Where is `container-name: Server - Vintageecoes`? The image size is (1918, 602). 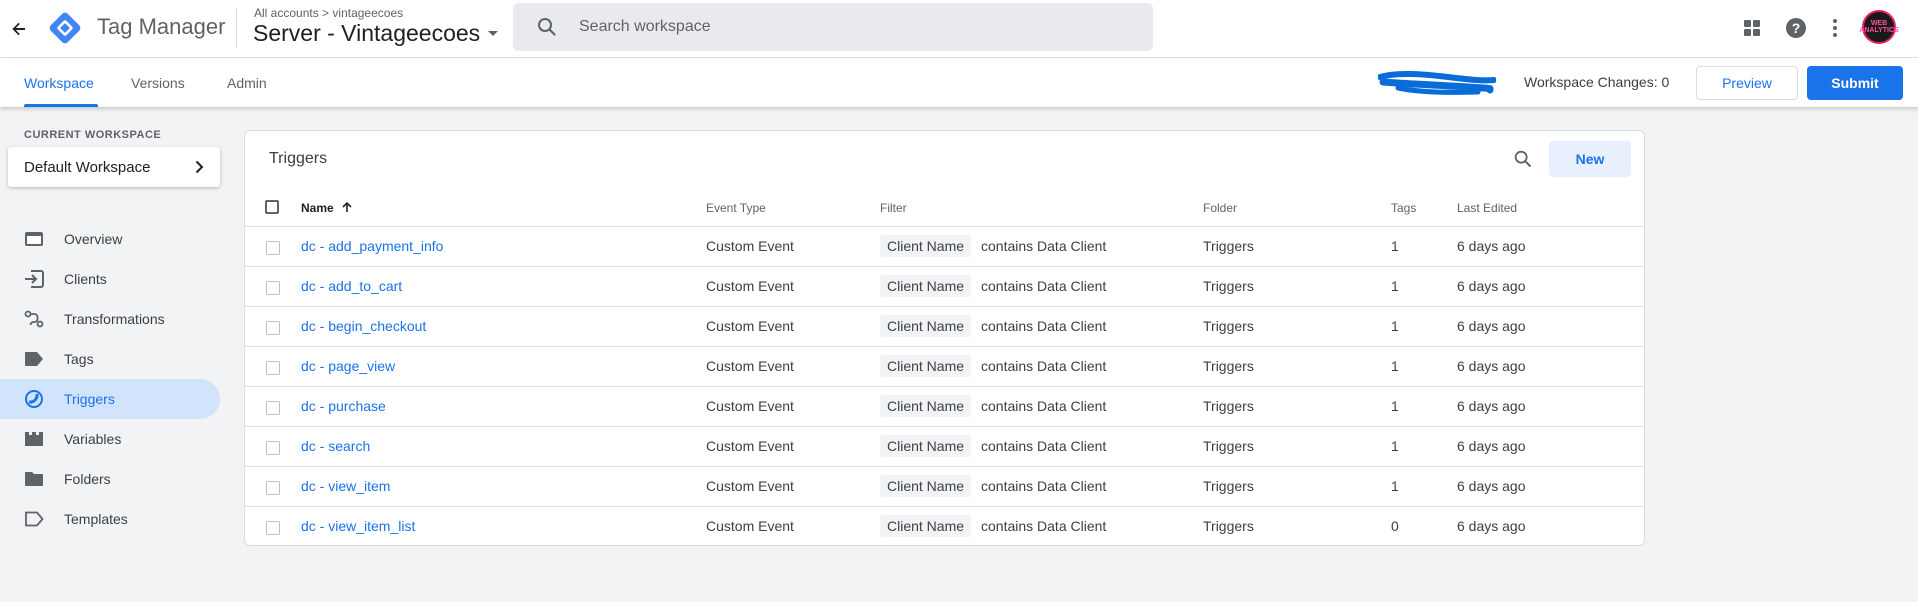
container-name: Server - Vintageecoes is located at coordinates (367, 33).